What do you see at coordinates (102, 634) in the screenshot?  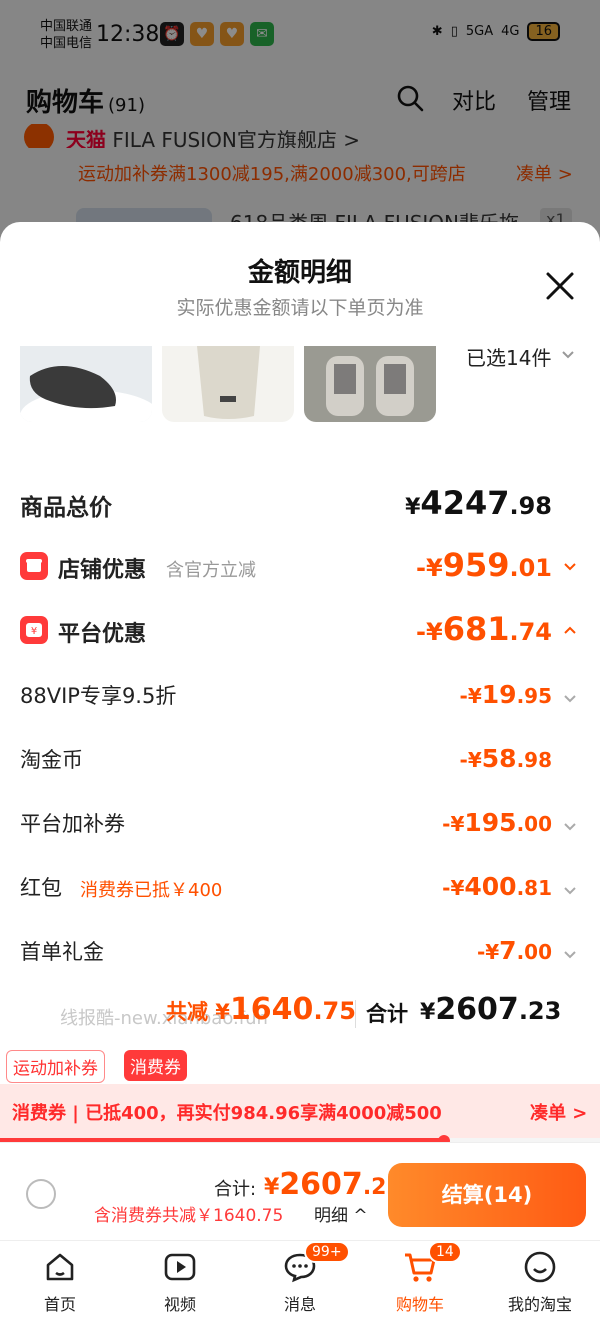 I see `line-label: 平台优惠` at bounding box center [102, 634].